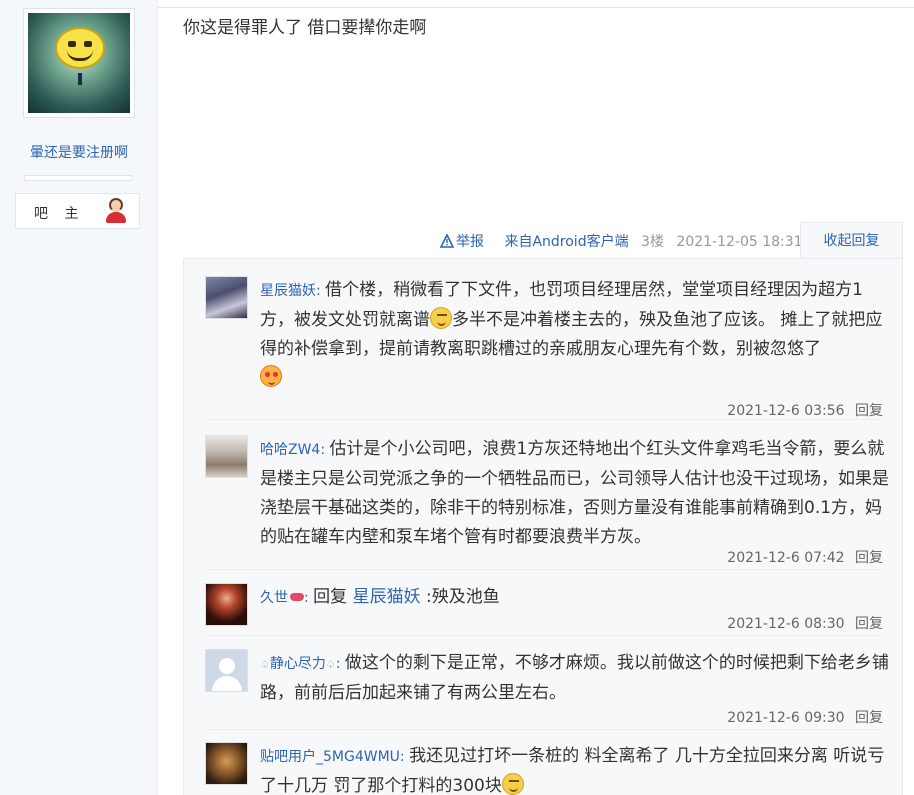 This screenshot has height=795, width=914. What do you see at coordinates (290, 450) in the screenshot?
I see `reply-username: 哈哈ZW4` at bounding box center [290, 450].